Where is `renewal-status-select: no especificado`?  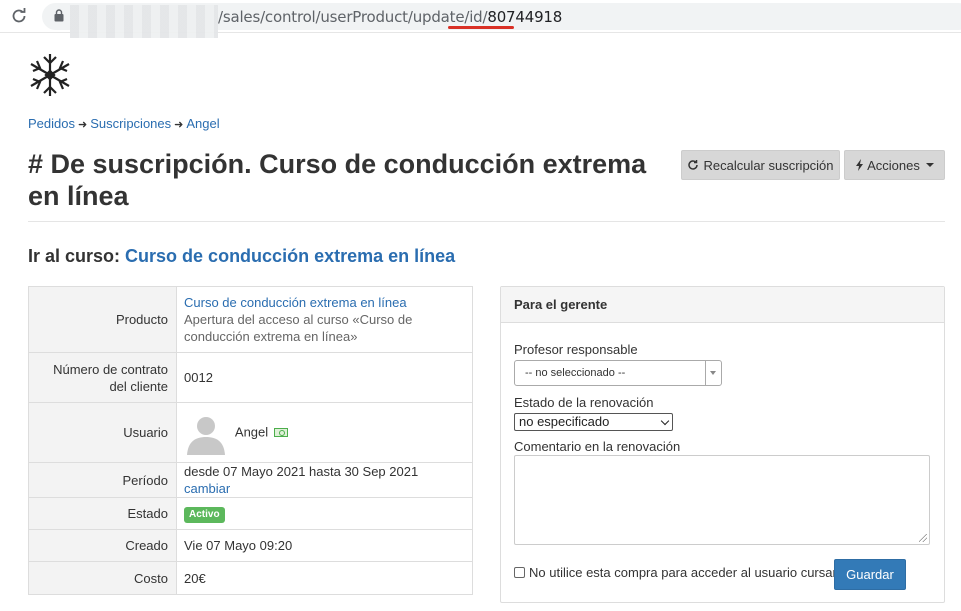 renewal-status-select: no especificado is located at coordinates (593, 422).